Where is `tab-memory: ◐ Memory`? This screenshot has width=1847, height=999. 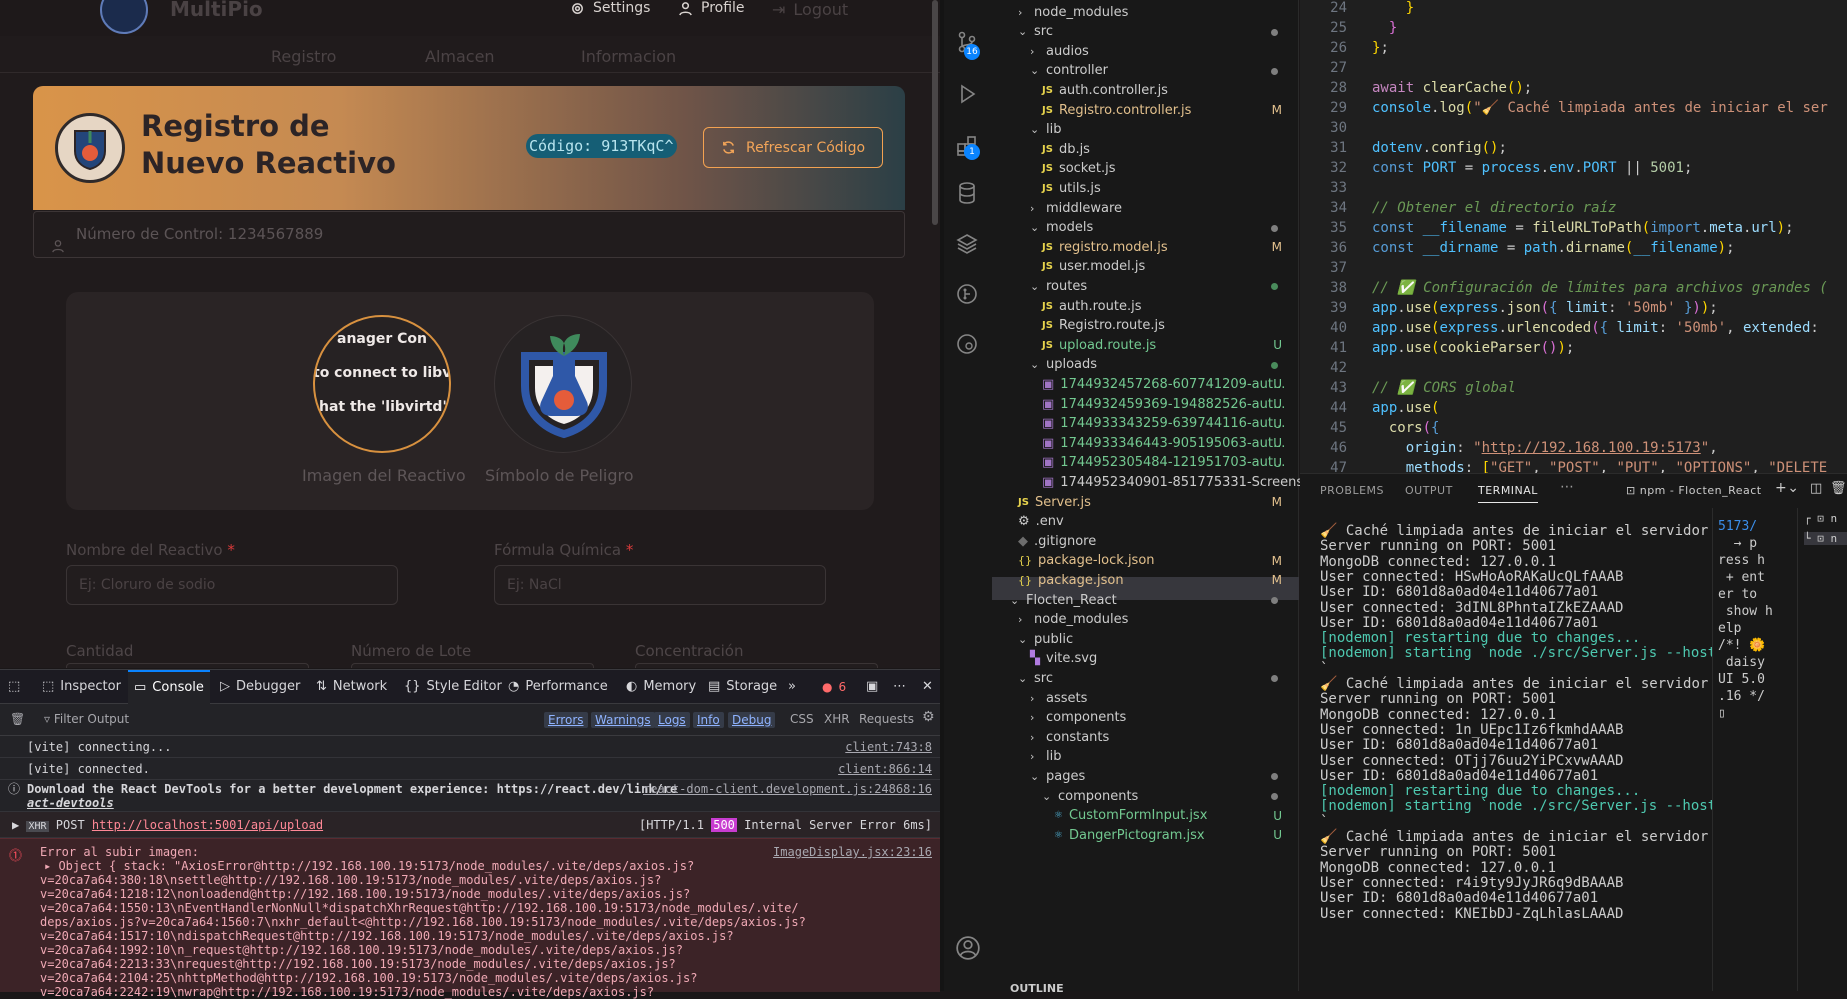
tab-memory: ◐ Memory is located at coordinates (661, 687).